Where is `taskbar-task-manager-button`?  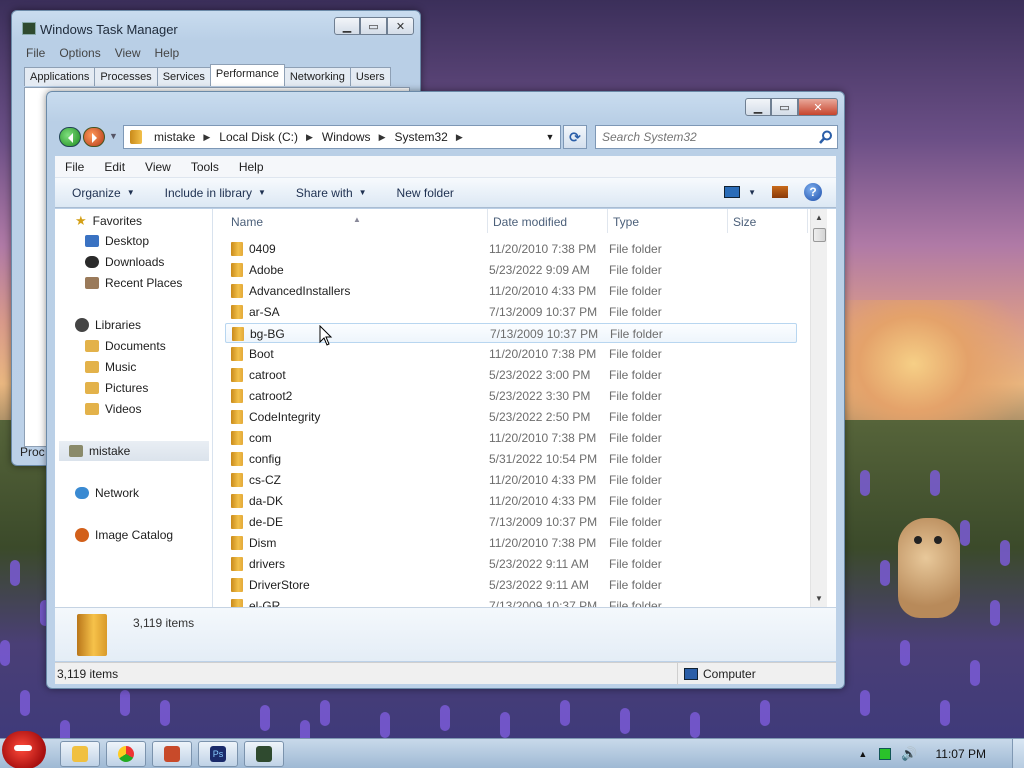
taskbar-task-manager-button is located at coordinates (264, 754).